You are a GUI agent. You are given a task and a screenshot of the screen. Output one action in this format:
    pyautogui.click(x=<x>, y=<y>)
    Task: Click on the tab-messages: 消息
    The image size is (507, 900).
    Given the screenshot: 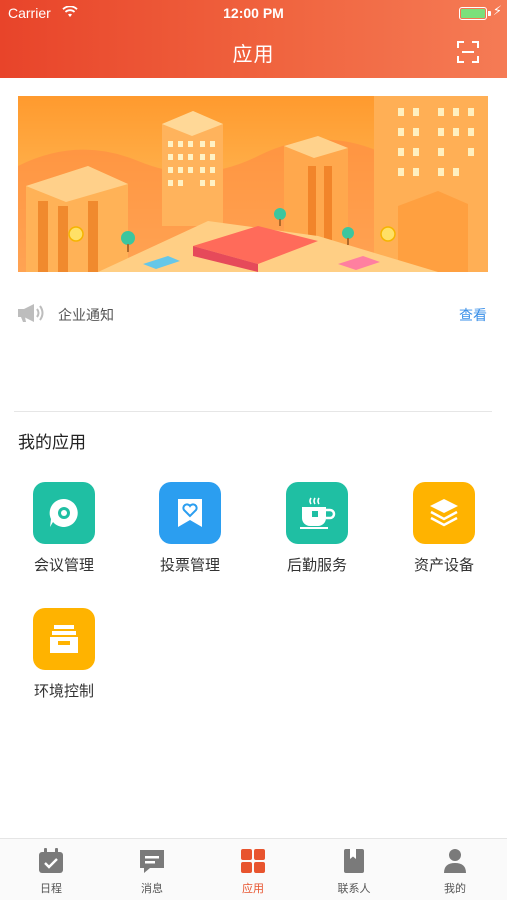 What is the action you would take?
    pyautogui.click(x=152, y=871)
    